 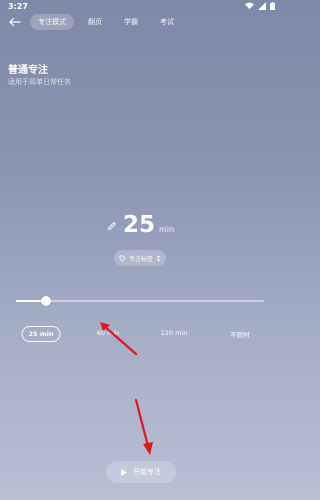 I want to click on duration-option-120: 120 min, so click(x=174, y=333).